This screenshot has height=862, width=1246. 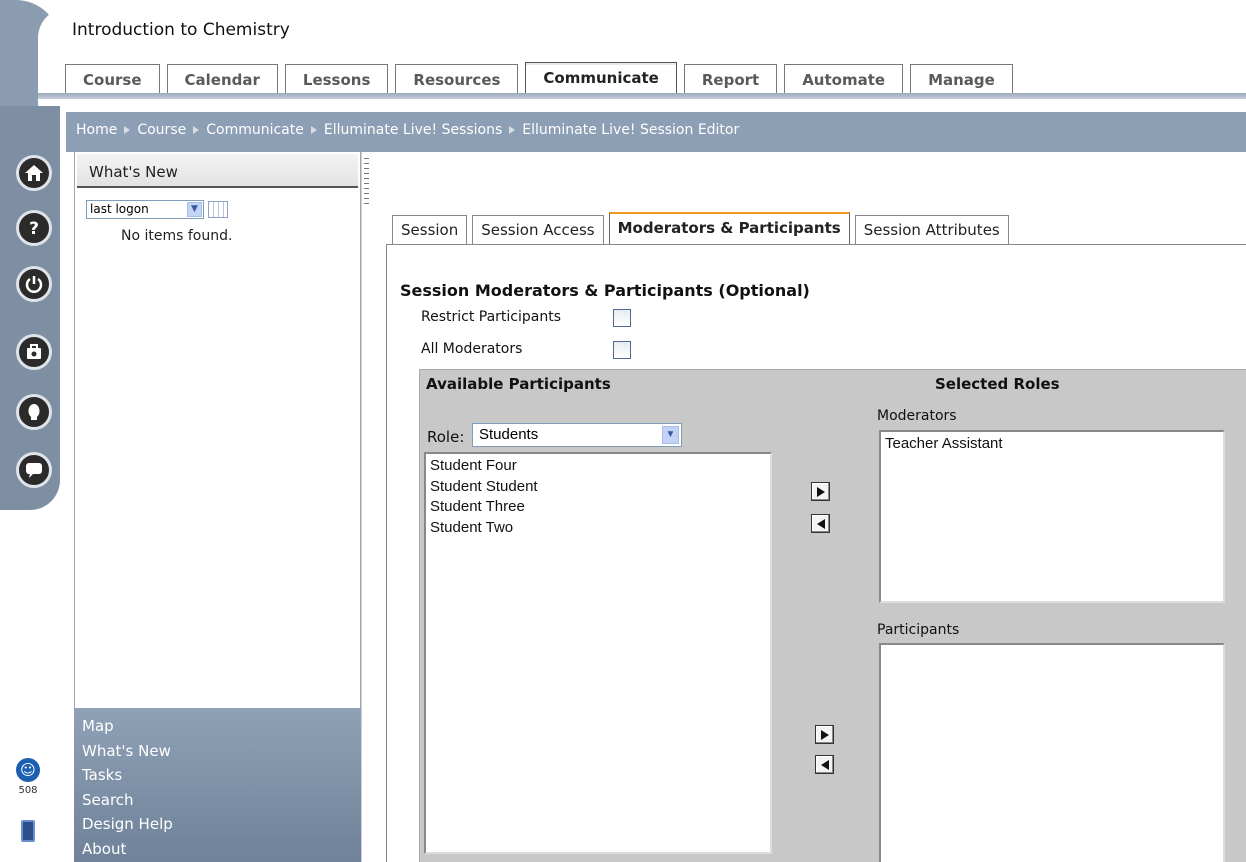 What do you see at coordinates (598, 466) in the screenshot?
I see `list-item: Student Four` at bounding box center [598, 466].